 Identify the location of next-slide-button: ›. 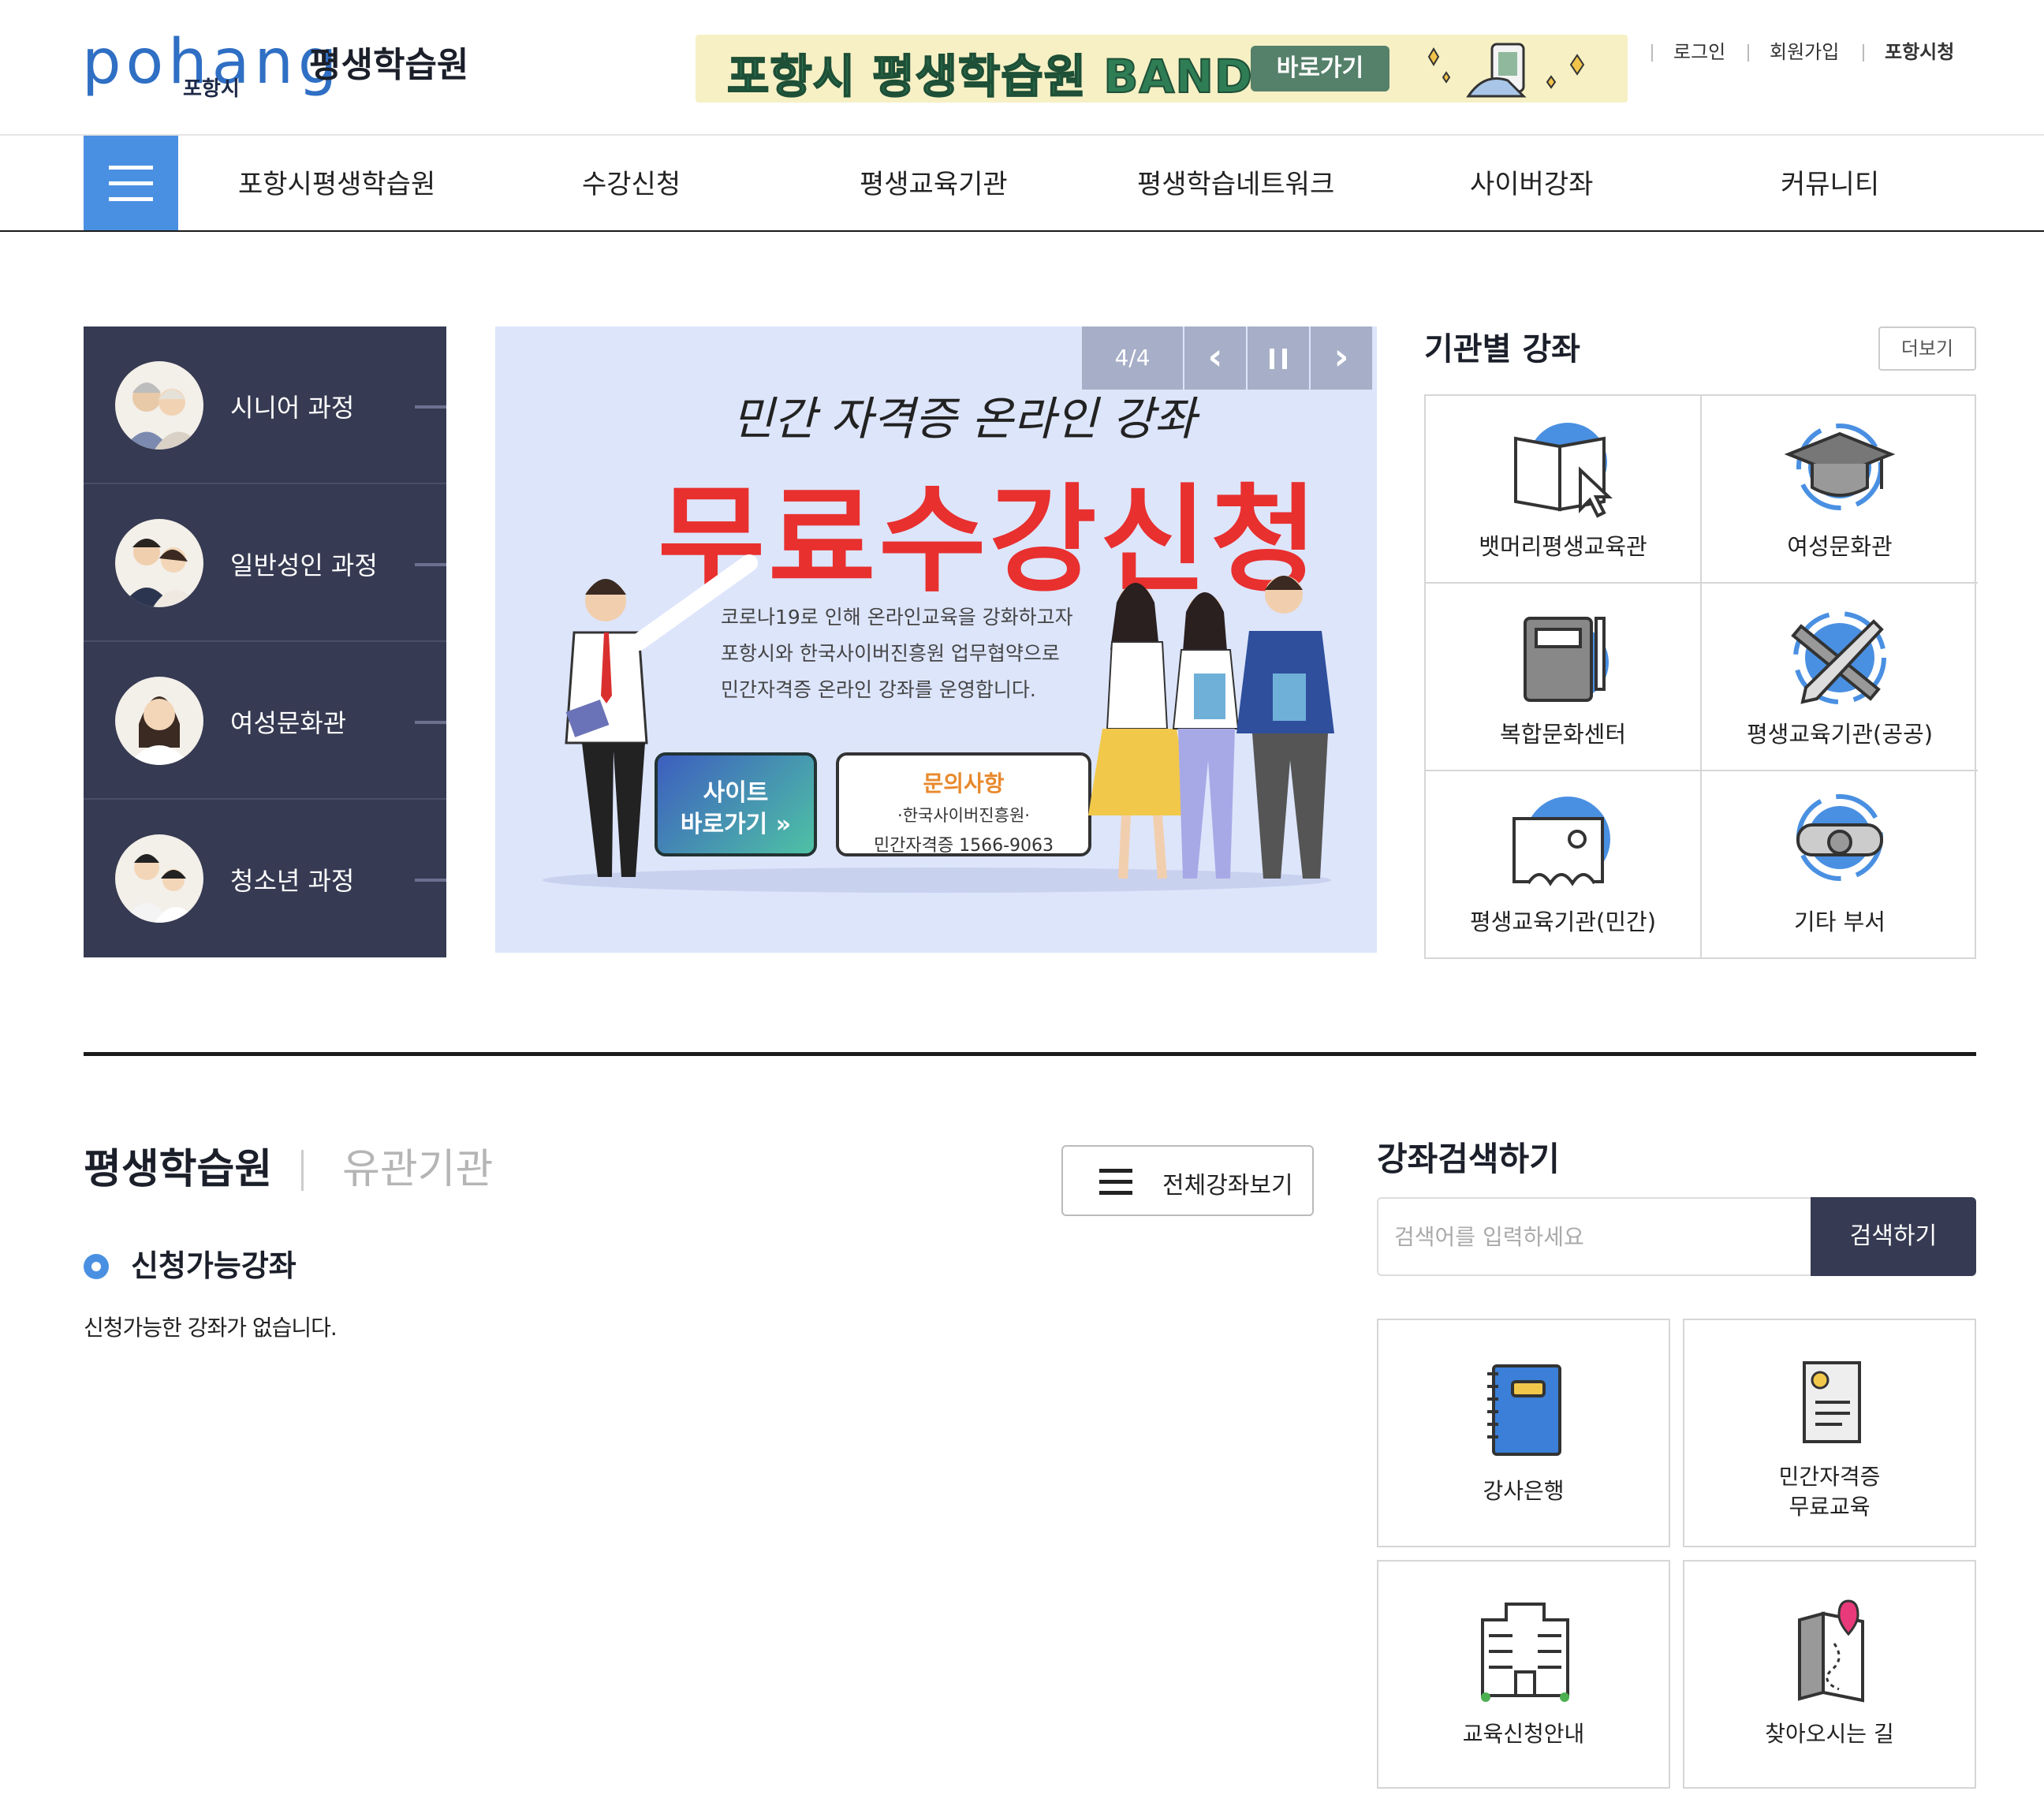
(1341, 358).